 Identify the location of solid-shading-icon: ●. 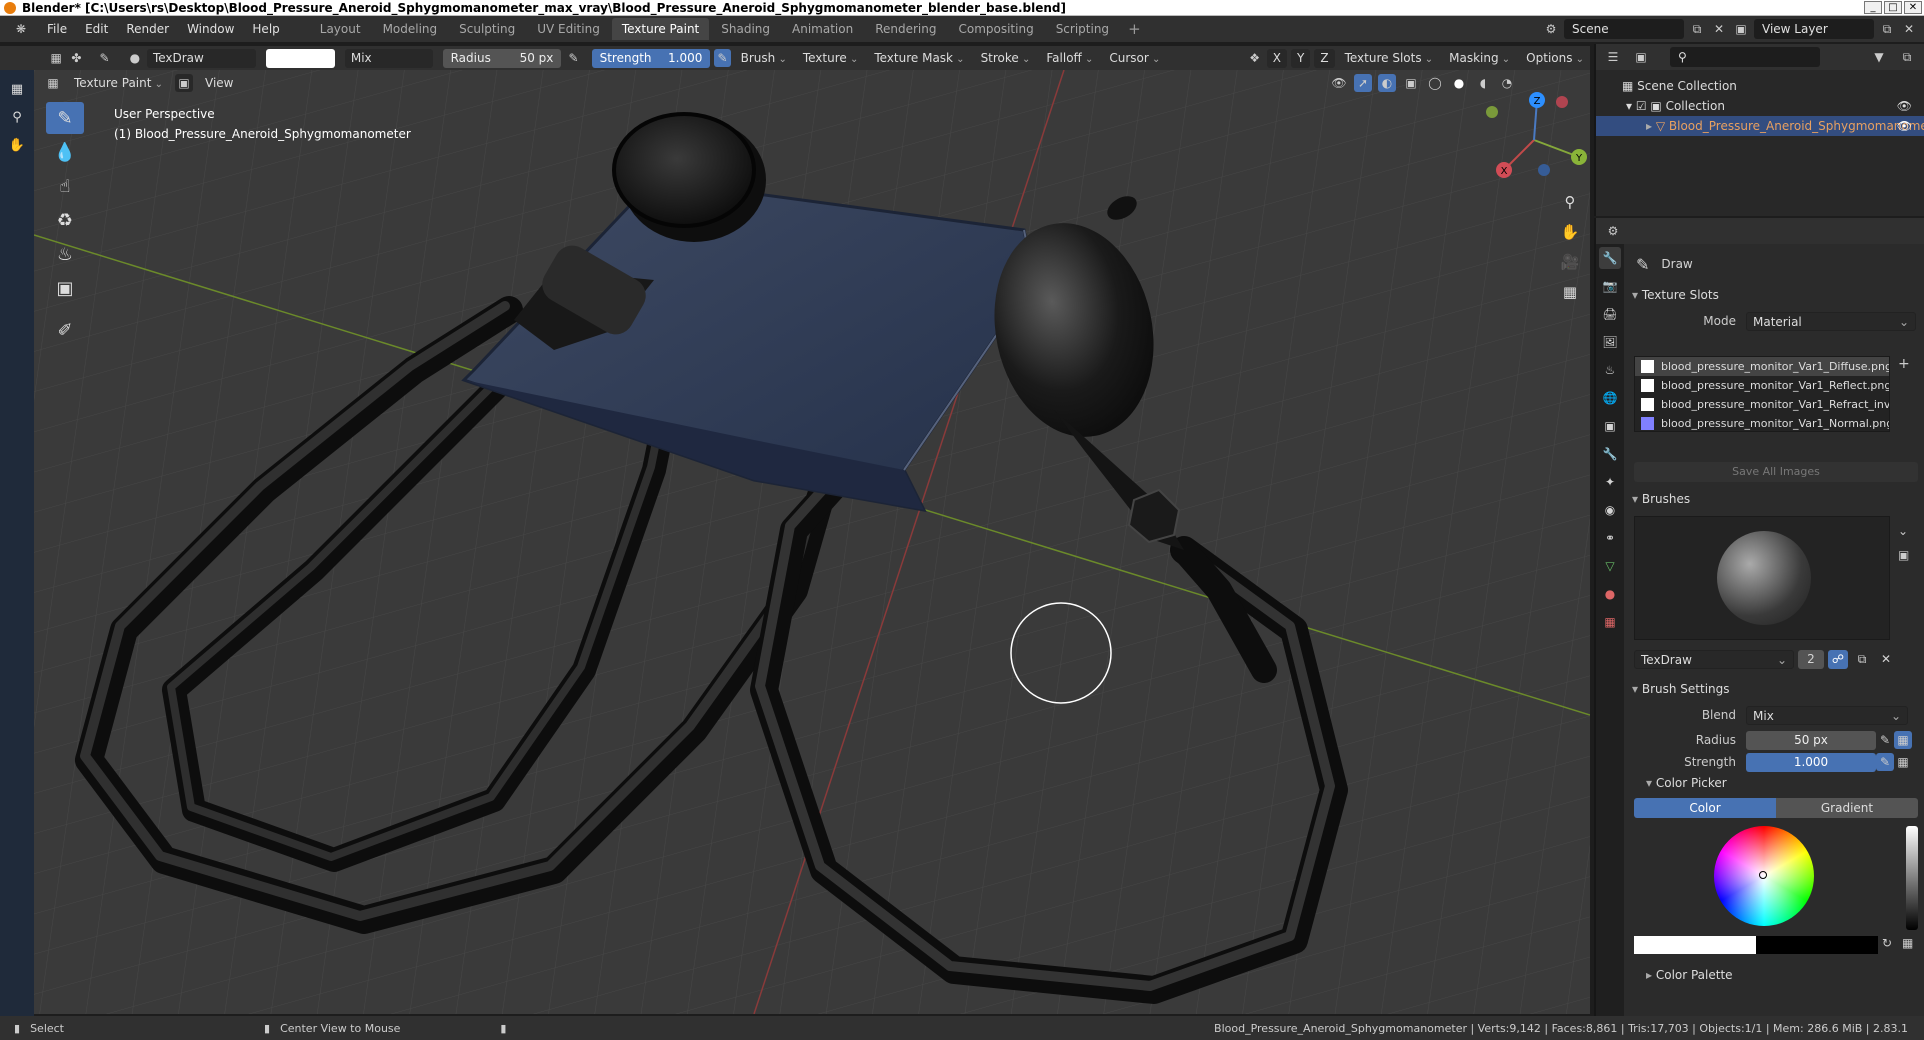
(1459, 83).